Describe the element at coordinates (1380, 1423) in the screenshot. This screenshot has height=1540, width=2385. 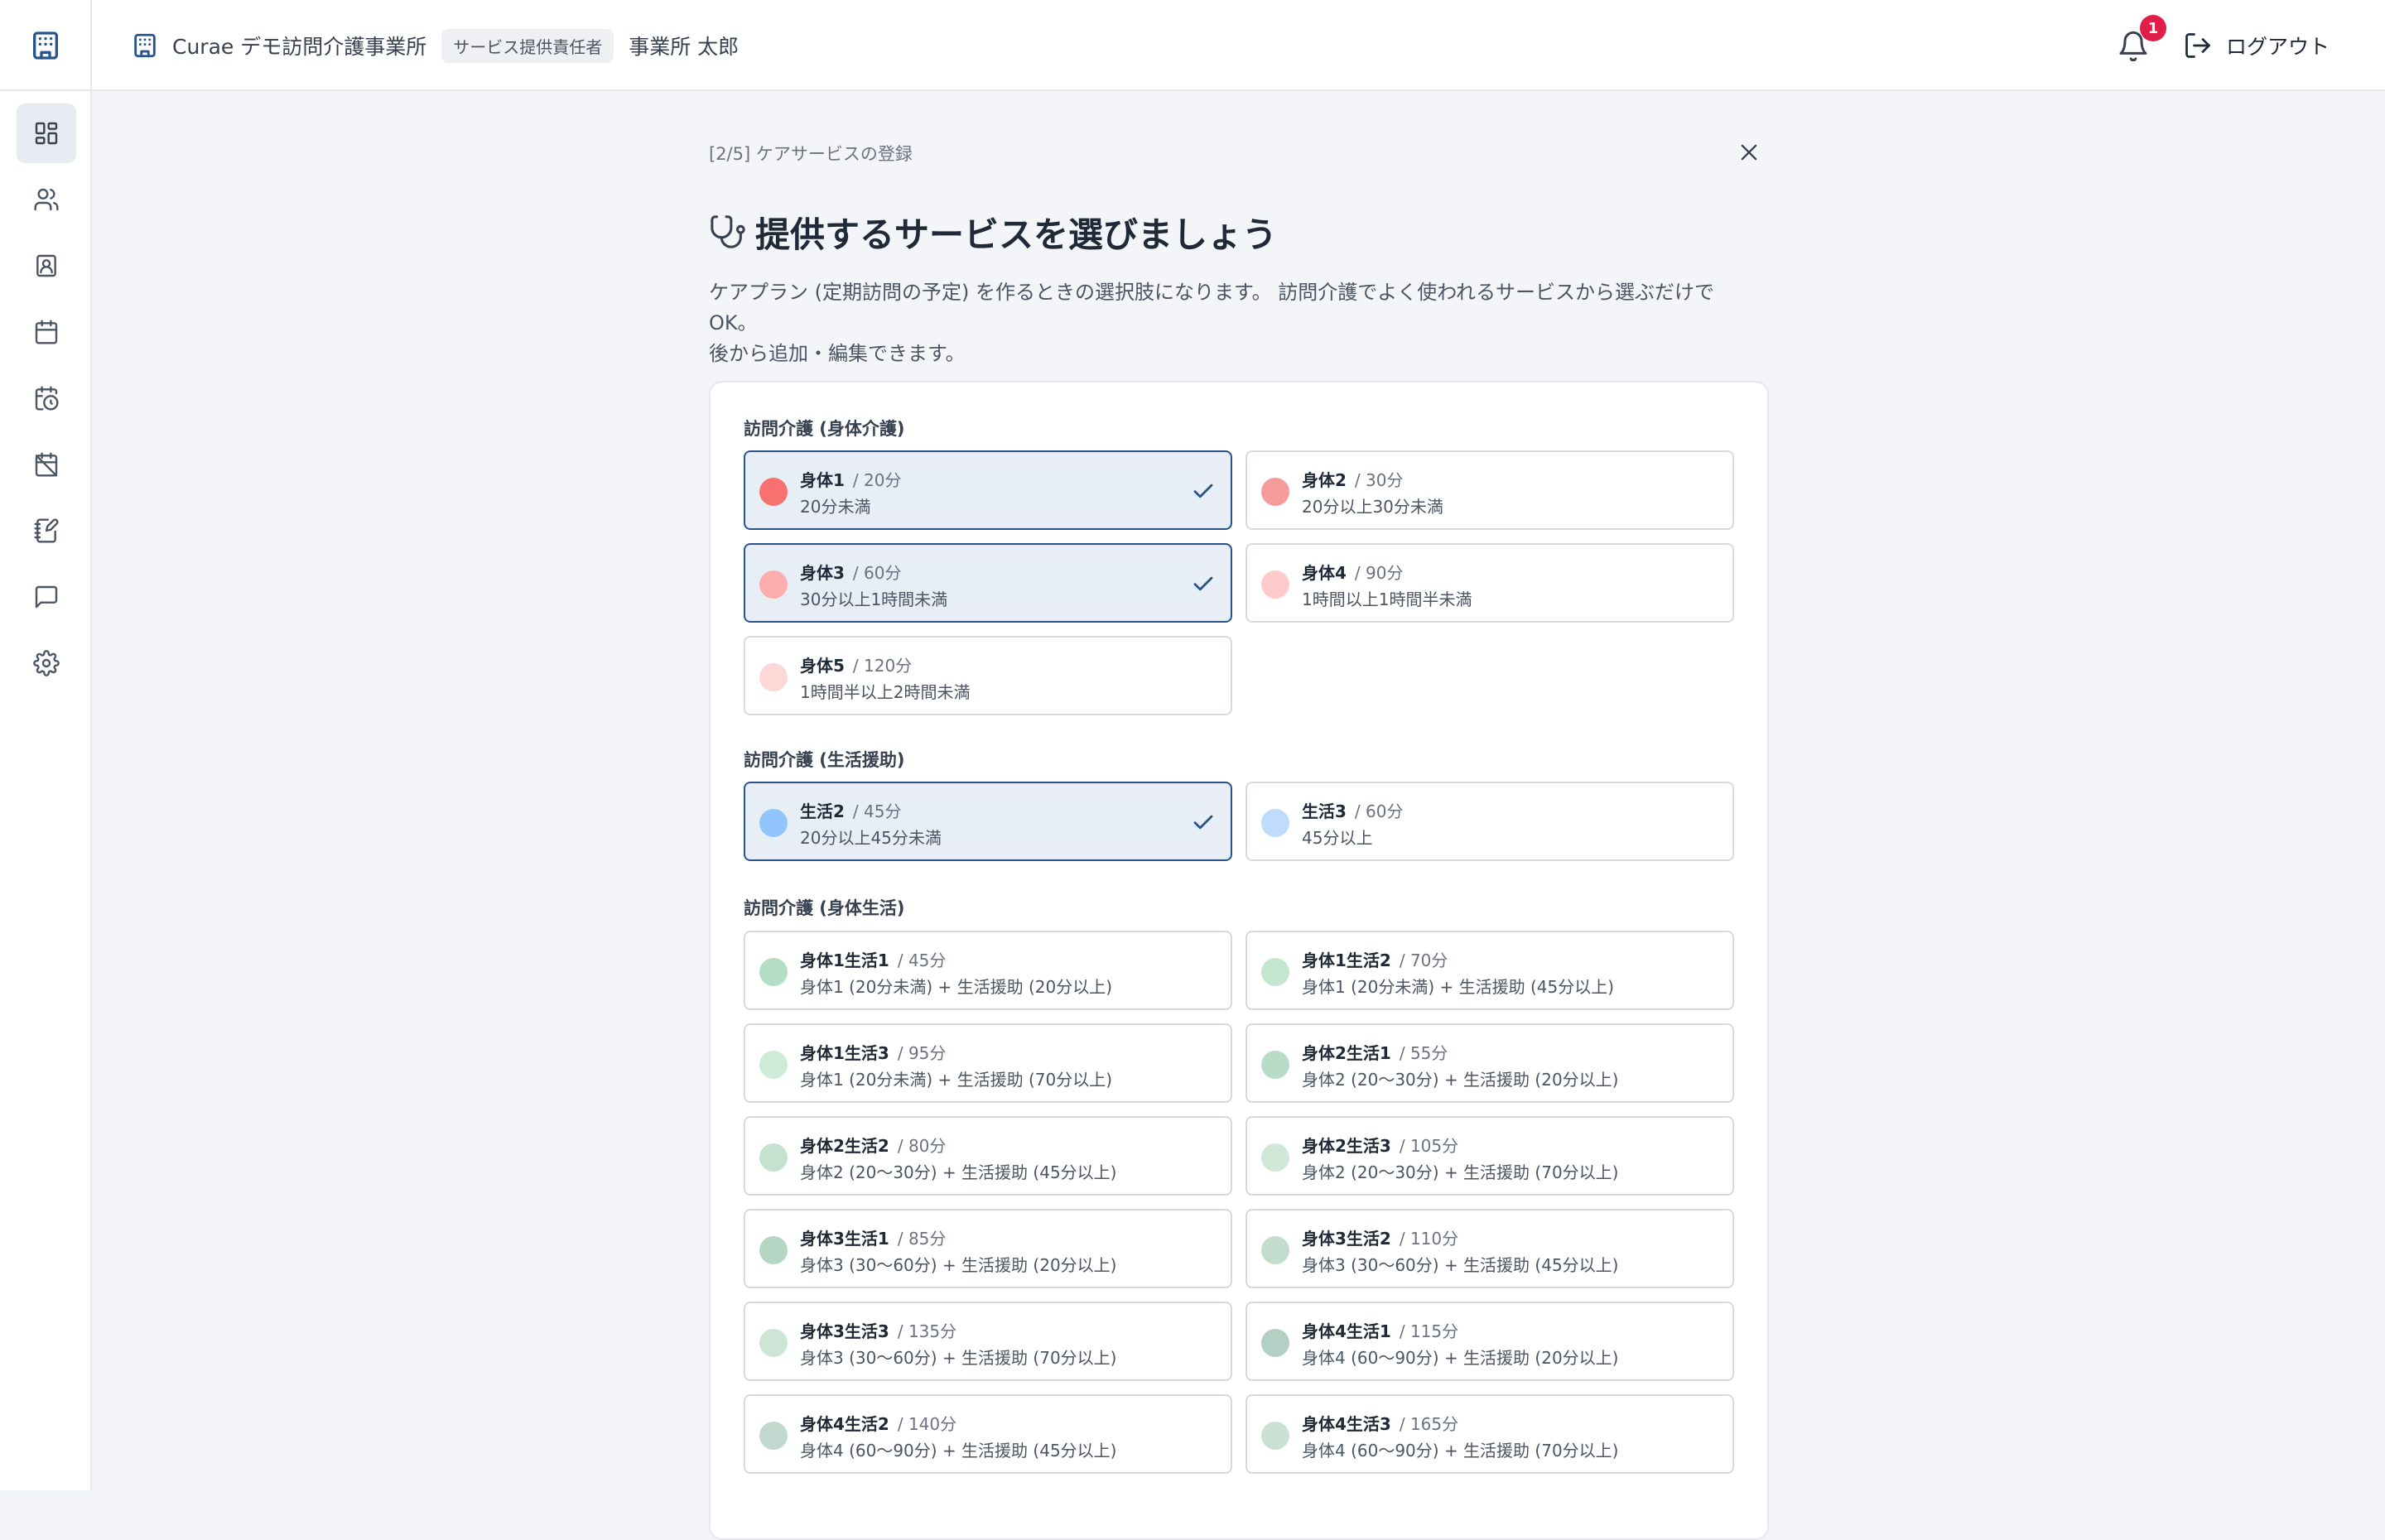
I see `service-title-line: 身体4生活3 / 165分` at that location.